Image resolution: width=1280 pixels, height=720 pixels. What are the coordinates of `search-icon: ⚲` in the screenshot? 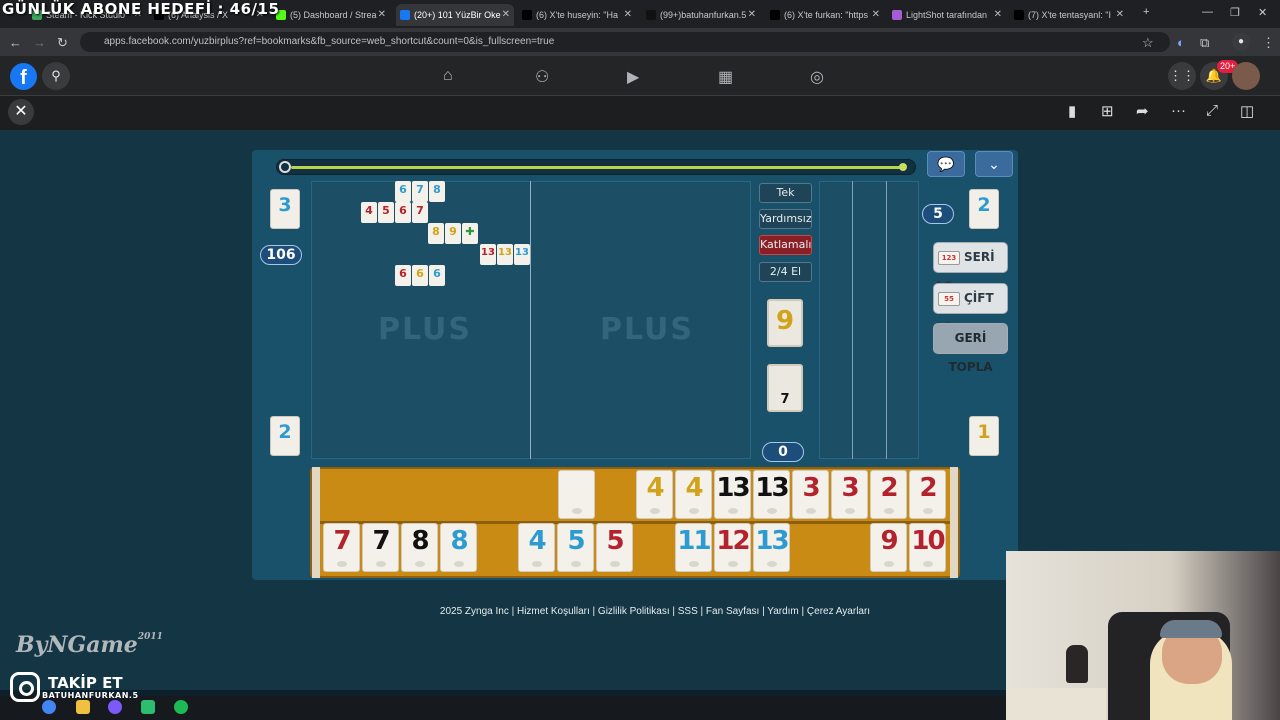 It's located at (56, 76).